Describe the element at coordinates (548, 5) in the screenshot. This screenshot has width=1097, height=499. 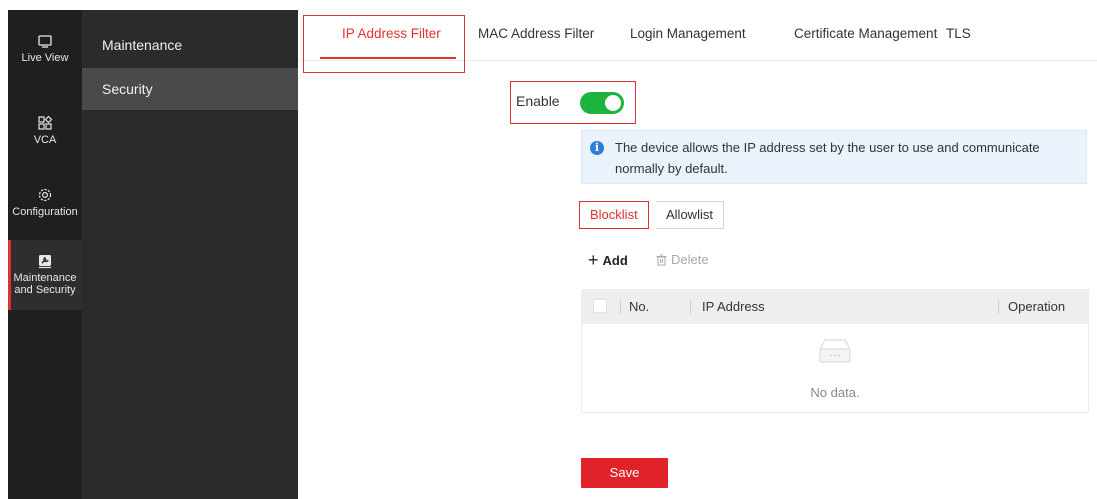
I see `top-bar` at that location.